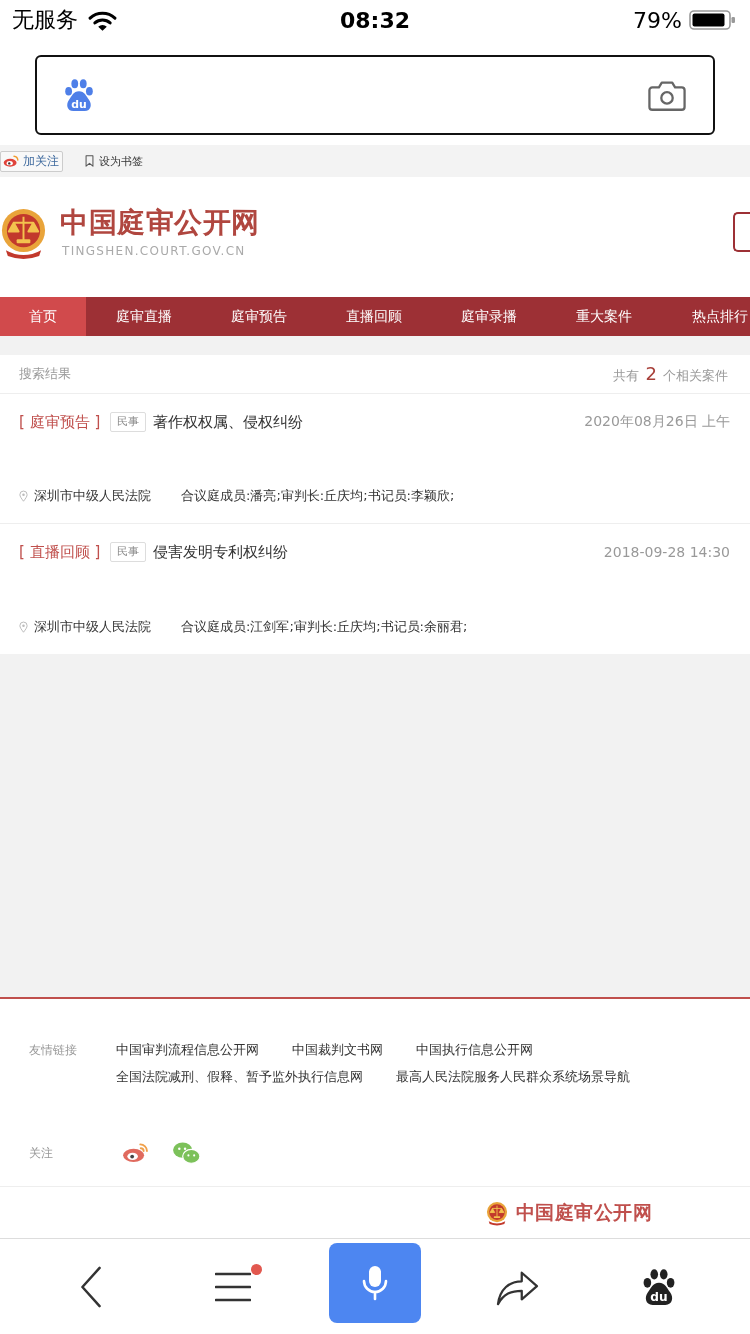 This screenshot has width=750, height=1334. Describe the element at coordinates (53, 1050) in the screenshot. I see `links-label: 友情链接` at that location.